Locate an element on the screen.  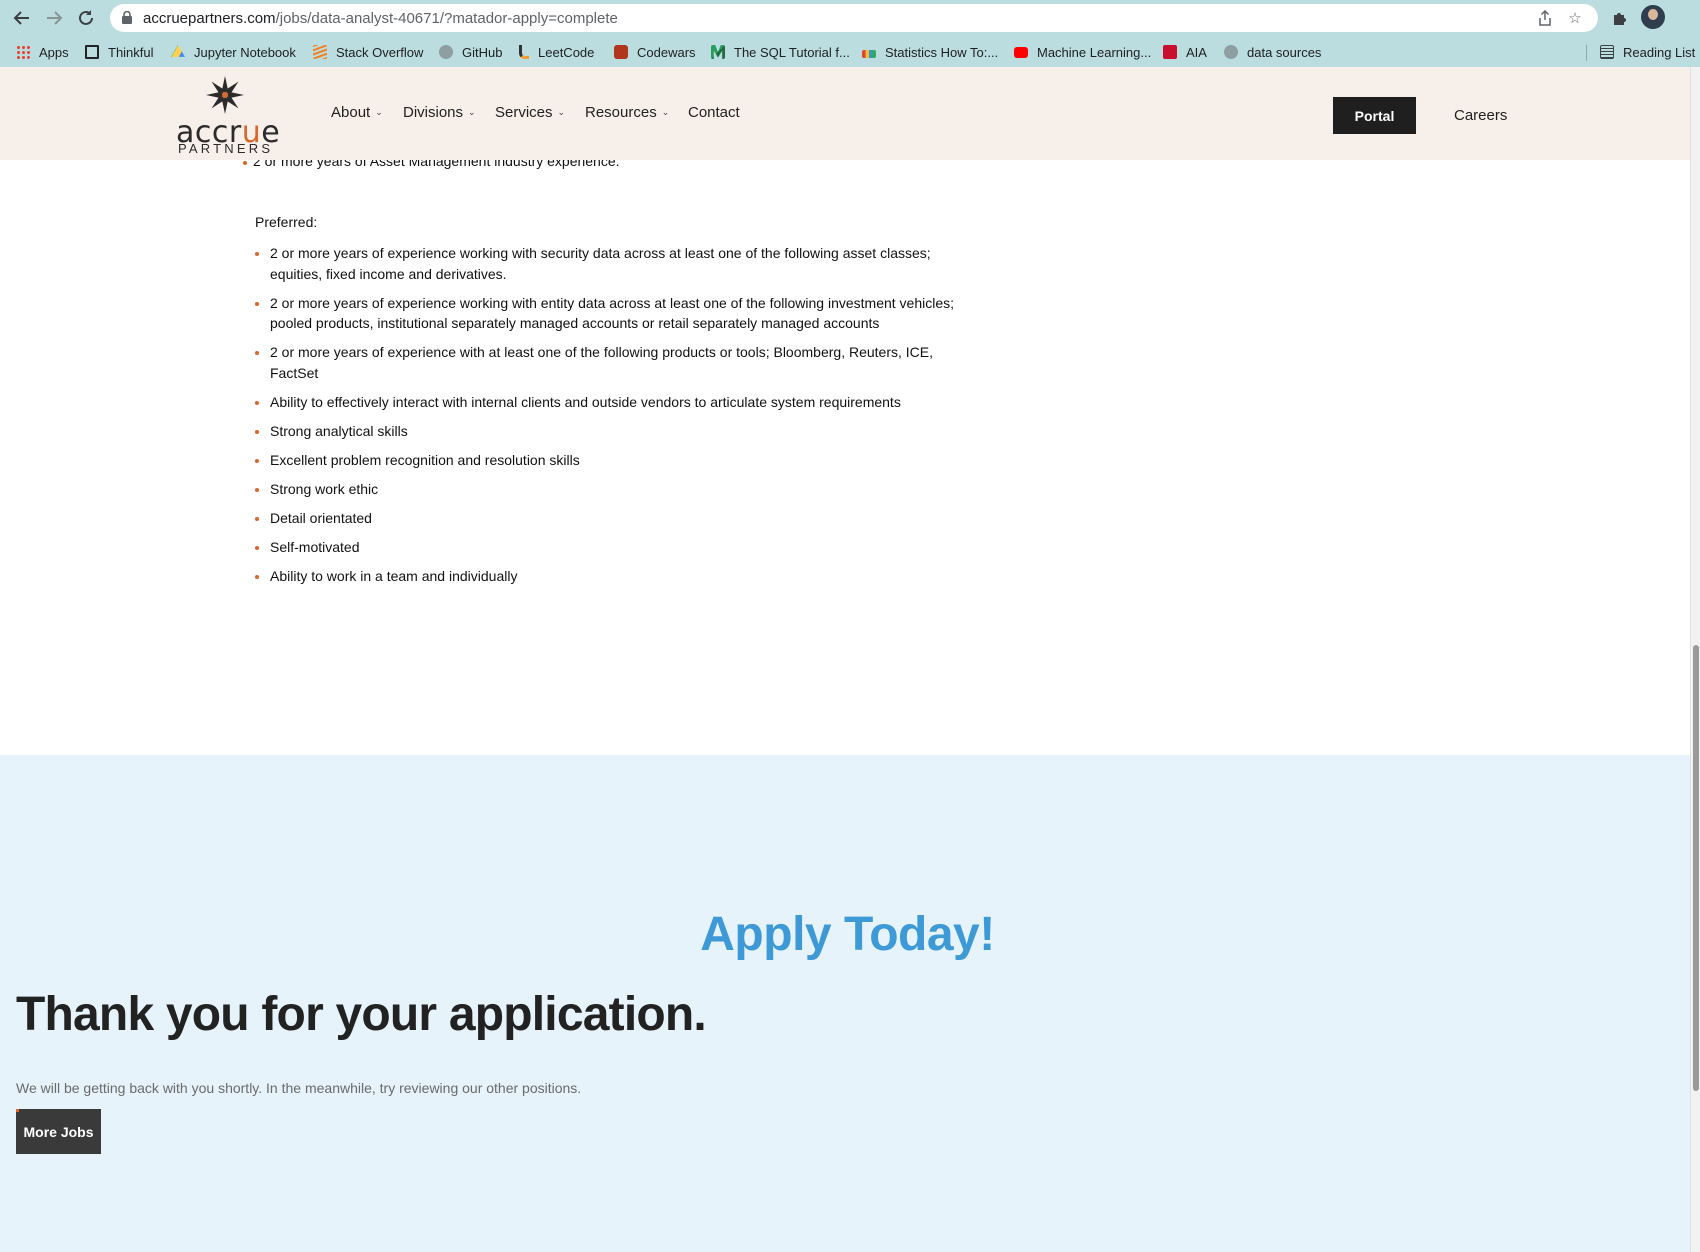
nav-label: Resources is located at coordinates (621, 112).